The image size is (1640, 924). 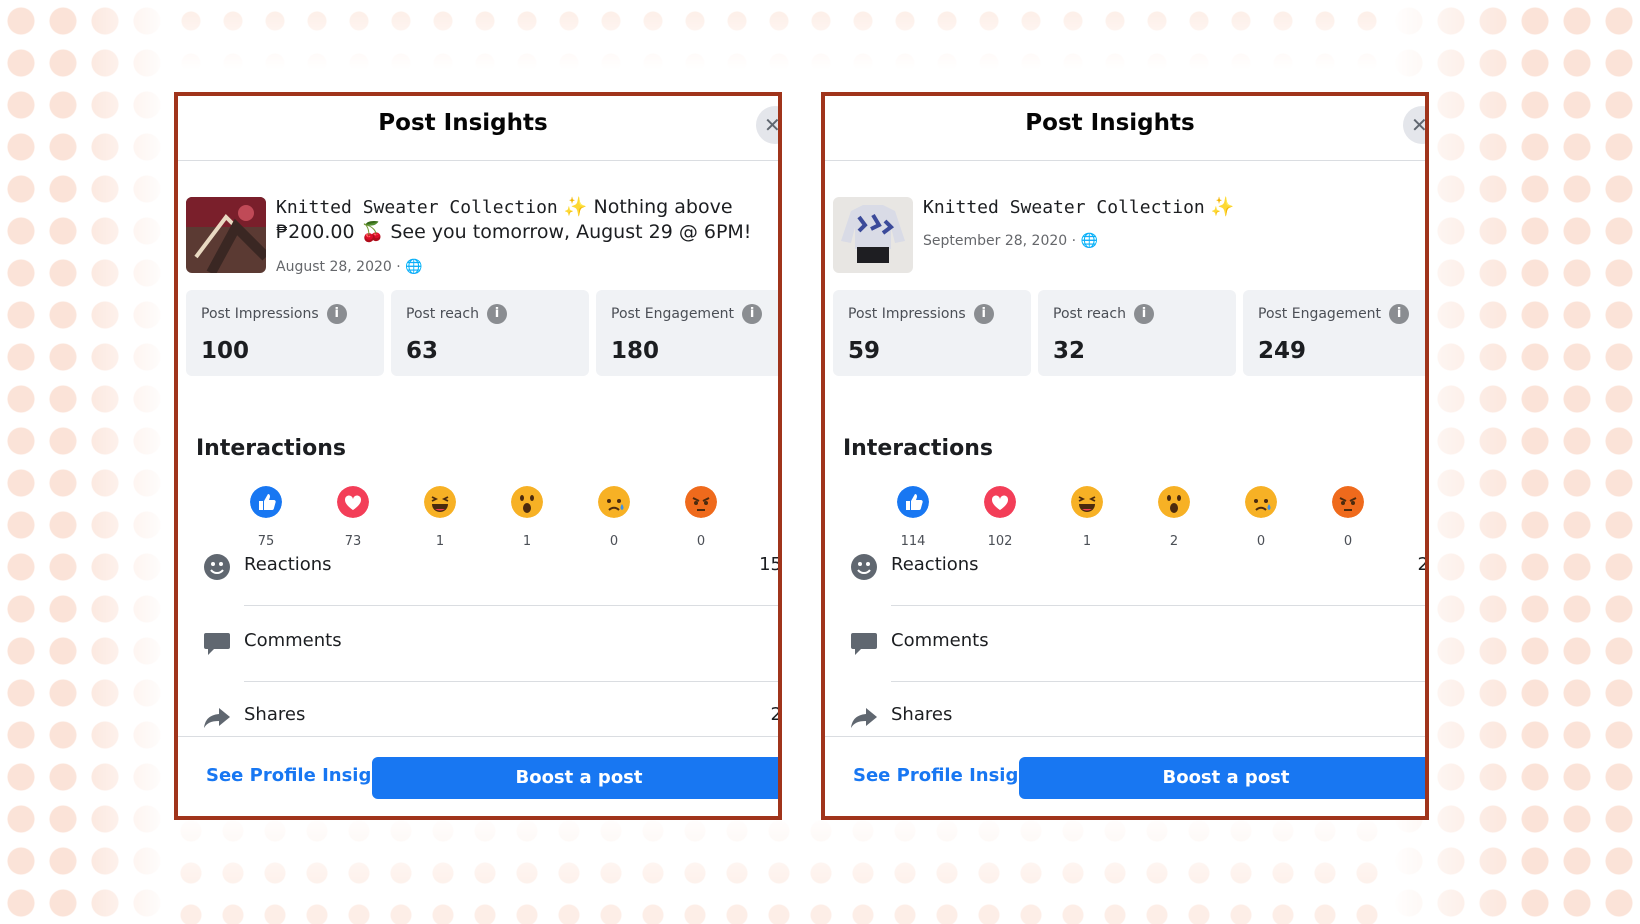 I want to click on decorative-dots-left, so click(x=85, y=462).